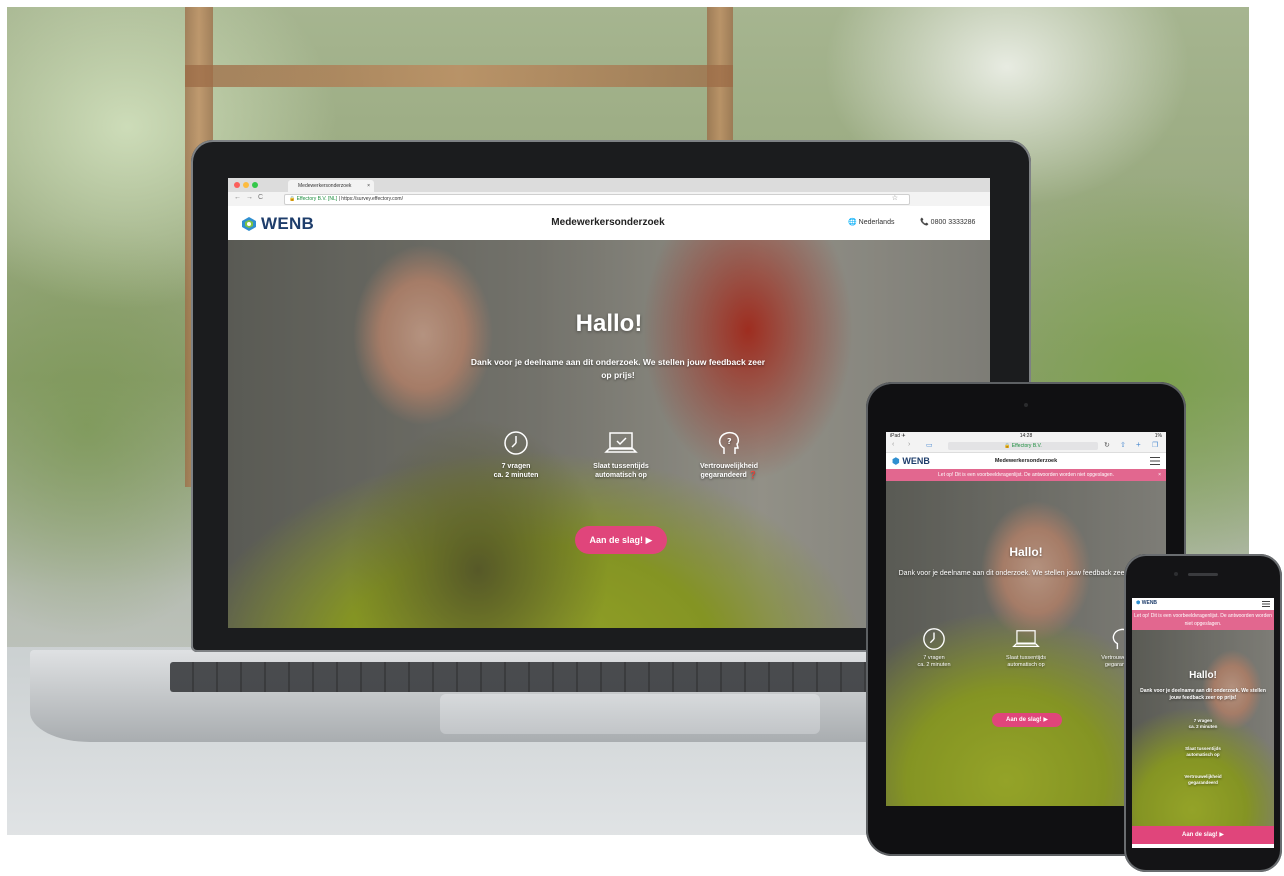 The width and height of the screenshot is (1284, 876). I want to click on wooden-frame-top, so click(459, 76).